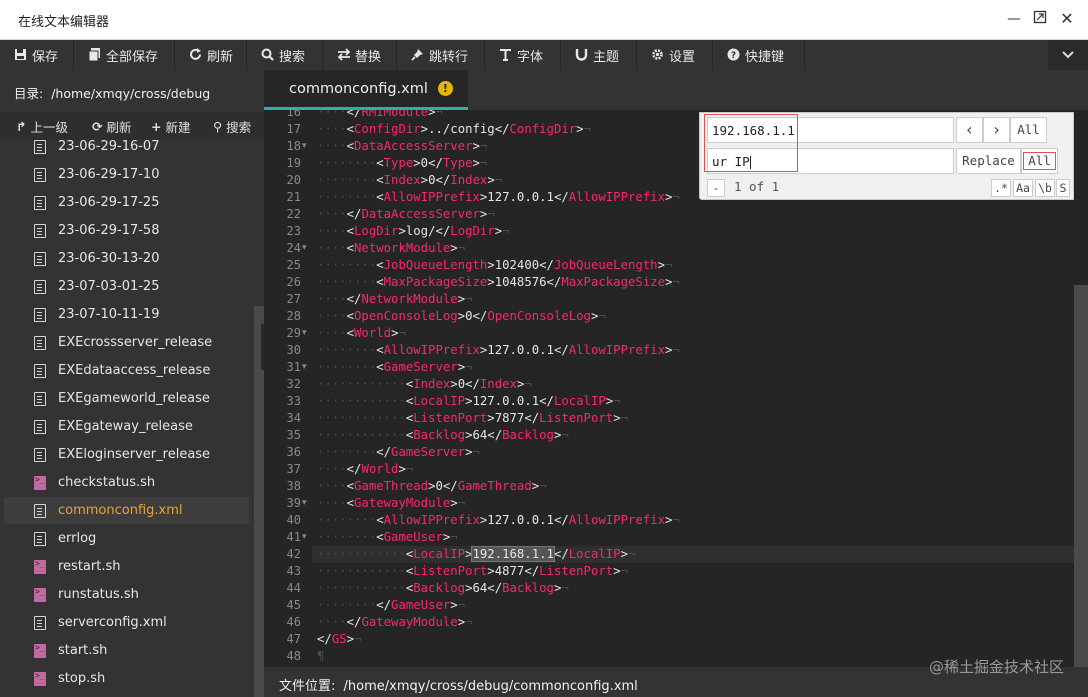 This screenshot has height=697, width=1088. What do you see at coordinates (439, 401) in the screenshot?
I see `xml-tag: LocalIP` at bounding box center [439, 401].